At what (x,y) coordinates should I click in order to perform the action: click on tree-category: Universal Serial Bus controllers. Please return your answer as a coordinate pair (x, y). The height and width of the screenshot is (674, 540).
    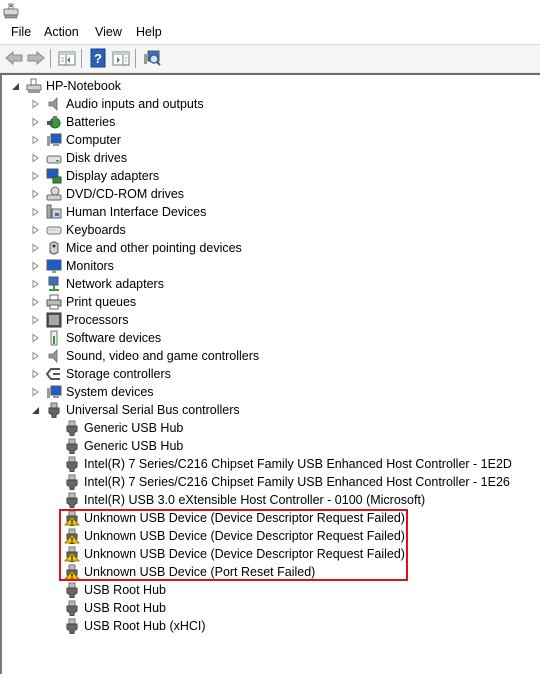
    Looking at the image, I should click on (135, 410).